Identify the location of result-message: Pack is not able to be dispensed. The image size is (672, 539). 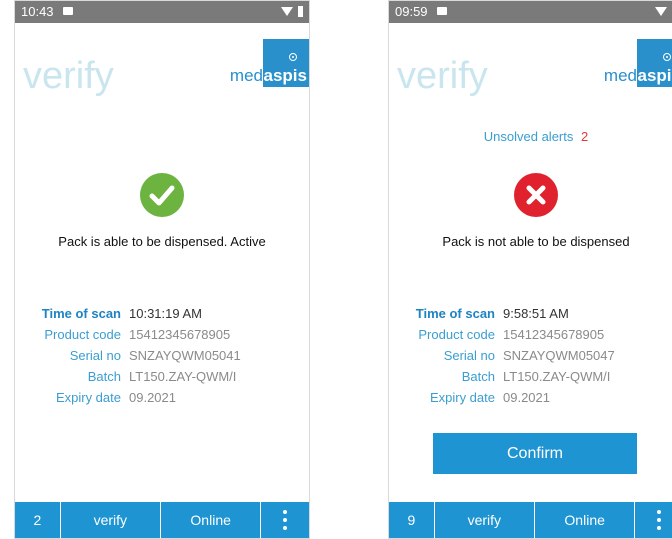
(536, 241).